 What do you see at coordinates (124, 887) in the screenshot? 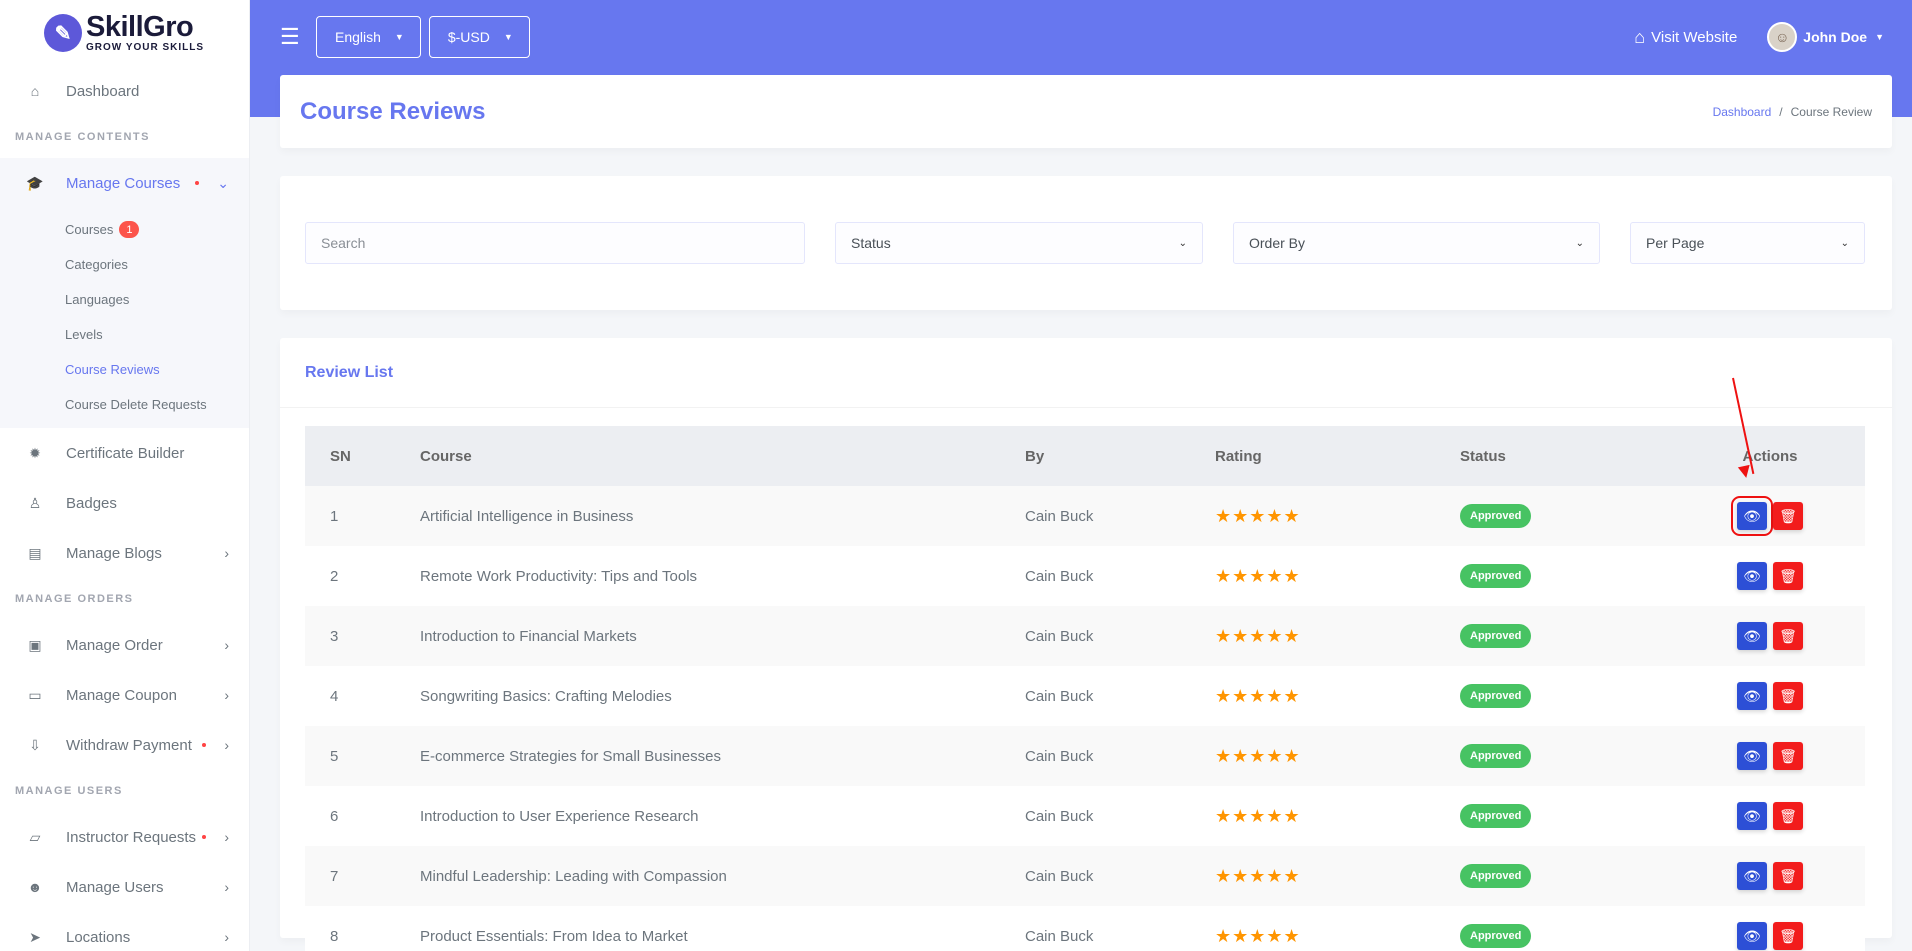
I see `sidebar-item-manage-users: ☻ Manage Users ›` at bounding box center [124, 887].